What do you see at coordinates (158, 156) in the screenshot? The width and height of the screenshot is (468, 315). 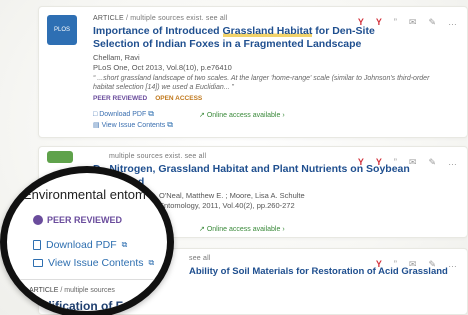 I see `result-meta: multiple sources exist. see all` at bounding box center [158, 156].